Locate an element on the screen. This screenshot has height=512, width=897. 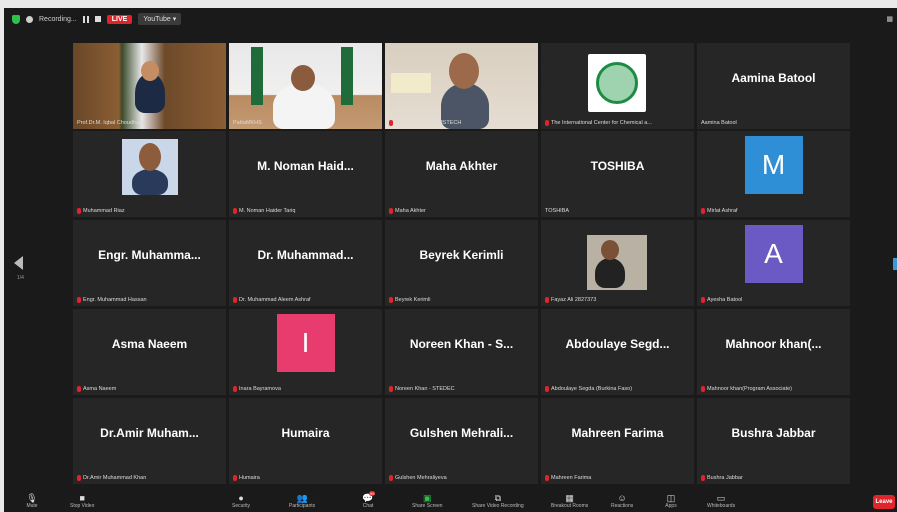
avatar: M is located at coordinates (773, 165).